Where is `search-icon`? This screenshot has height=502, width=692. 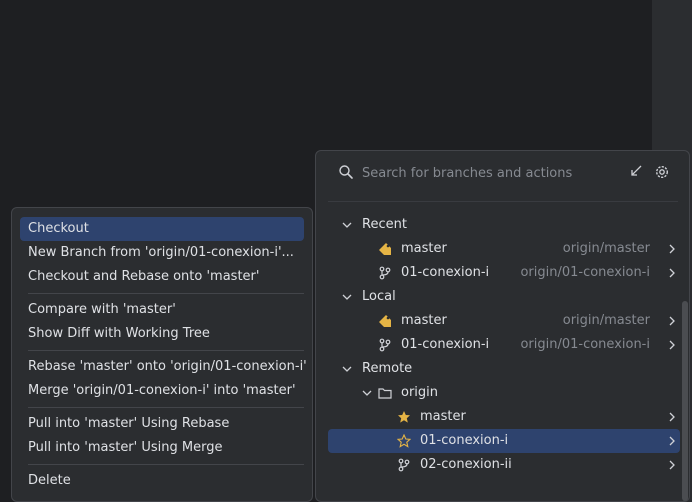 search-icon is located at coordinates (346, 174).